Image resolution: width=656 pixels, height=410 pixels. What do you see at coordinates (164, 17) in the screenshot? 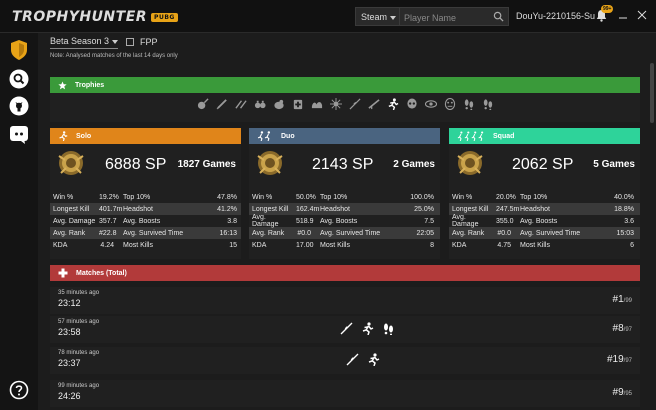
I see `logo-badge: PUBG` at bounding box center [164, 17].